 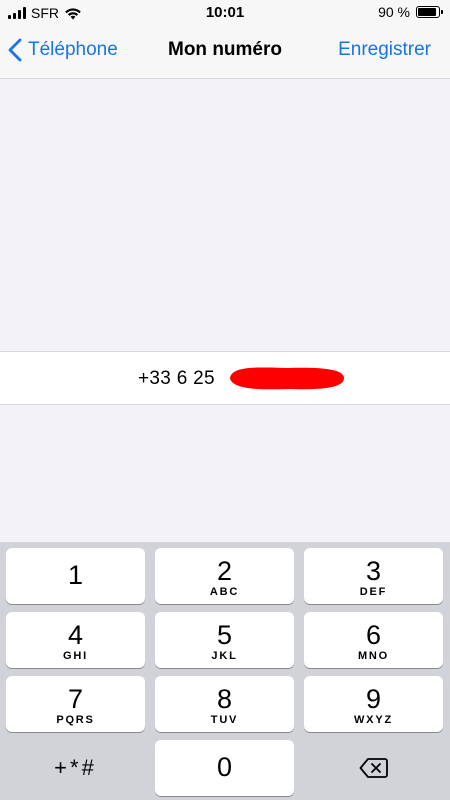 I want to click on phone-number-value: +33 6 25, so click(x=176, y=378).